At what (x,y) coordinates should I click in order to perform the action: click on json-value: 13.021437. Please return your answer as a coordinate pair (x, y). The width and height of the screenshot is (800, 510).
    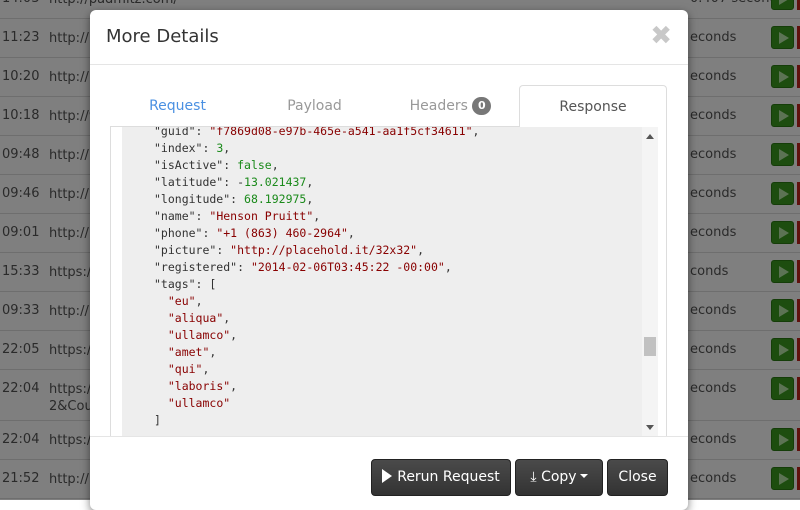
    Looking at the image, I should click on (275, 182).